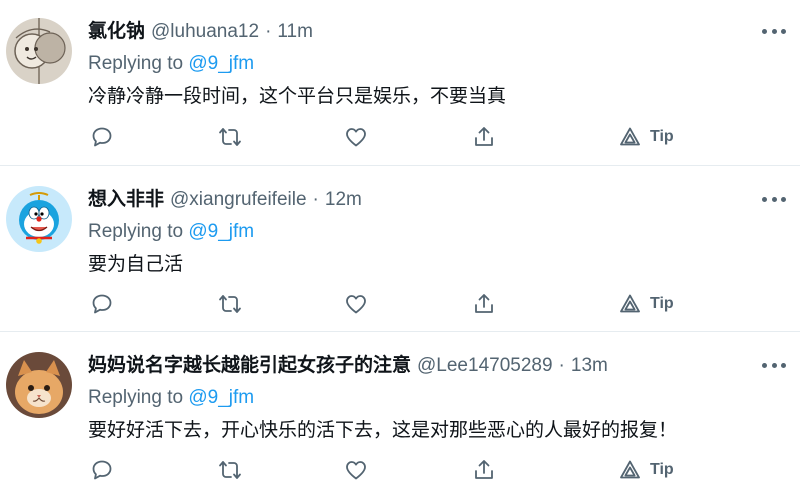 This screenshot has width=800, height=497. What do you see at coordinates (238, 200) in the screenshot?
I see `user-handle: @xiangrufeifeile` at bounding box center [238, 200].